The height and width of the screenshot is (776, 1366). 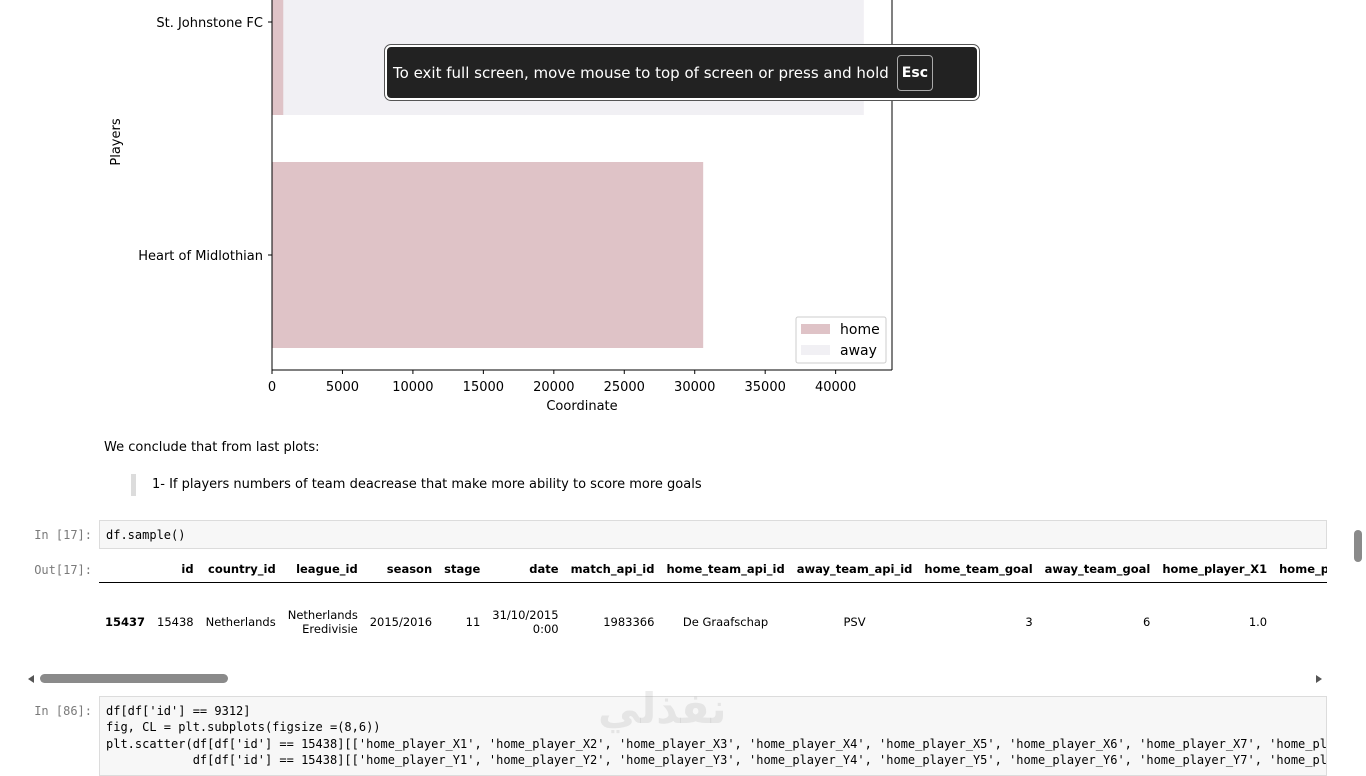 What do you see at coordinates (116, 141) in the screenshot?
I see `y-axis-label: Players` at bounding box center [116, 141].